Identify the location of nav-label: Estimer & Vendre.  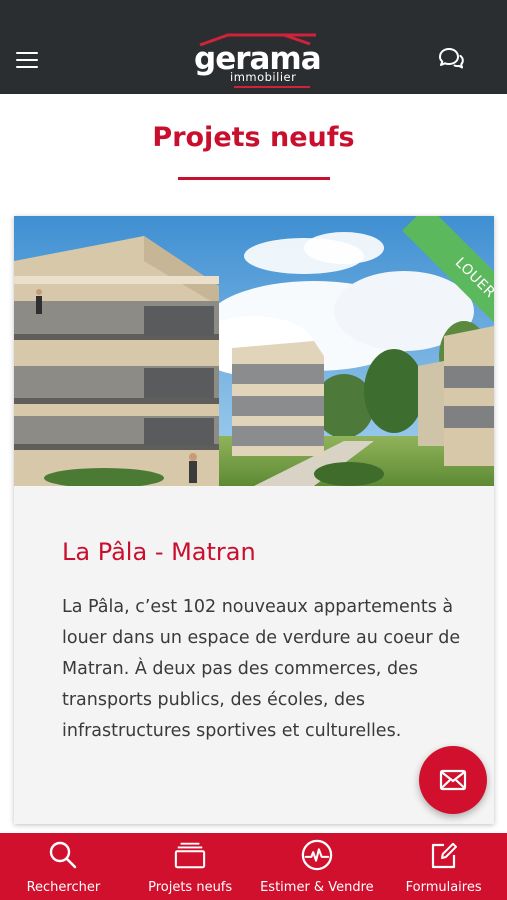
(317, 887).